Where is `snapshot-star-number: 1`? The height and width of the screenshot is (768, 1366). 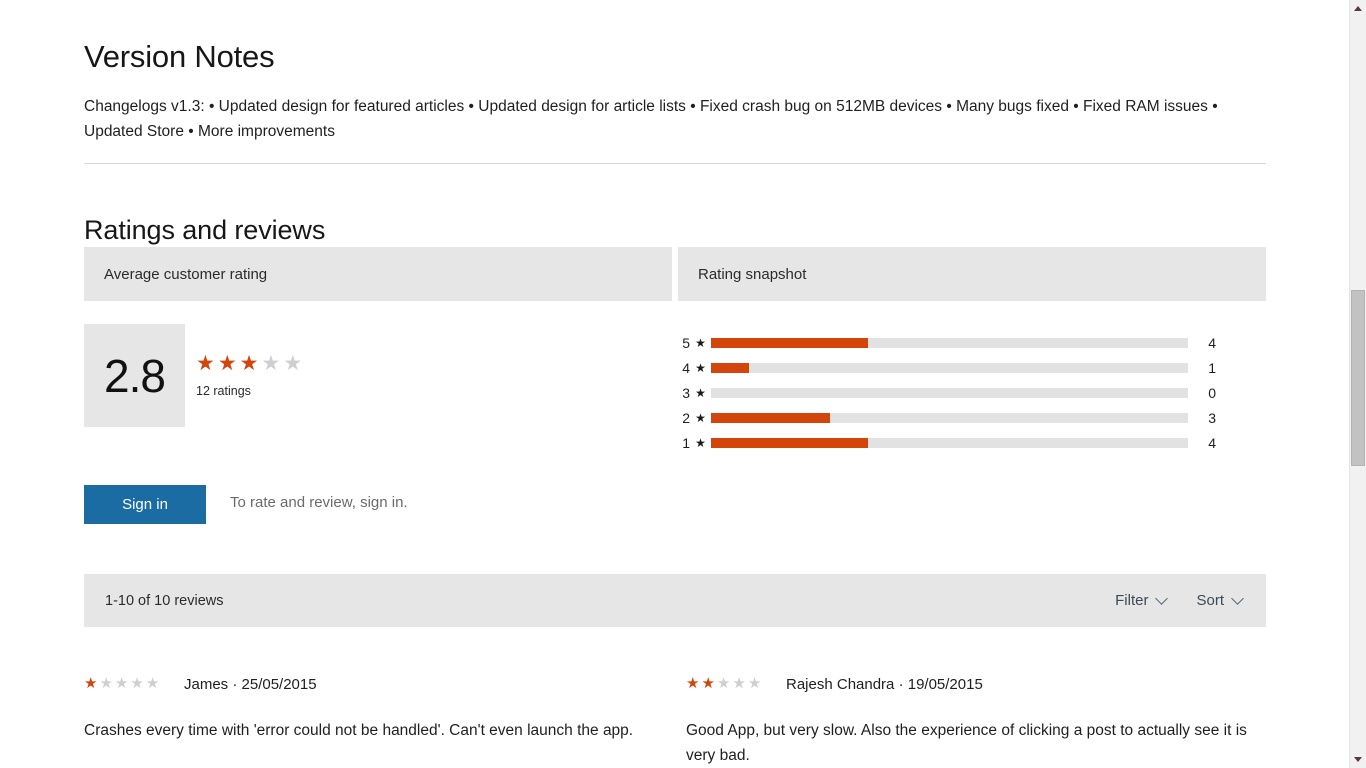
snapshot-star-number: 1 is located at coordinates (686, 442).